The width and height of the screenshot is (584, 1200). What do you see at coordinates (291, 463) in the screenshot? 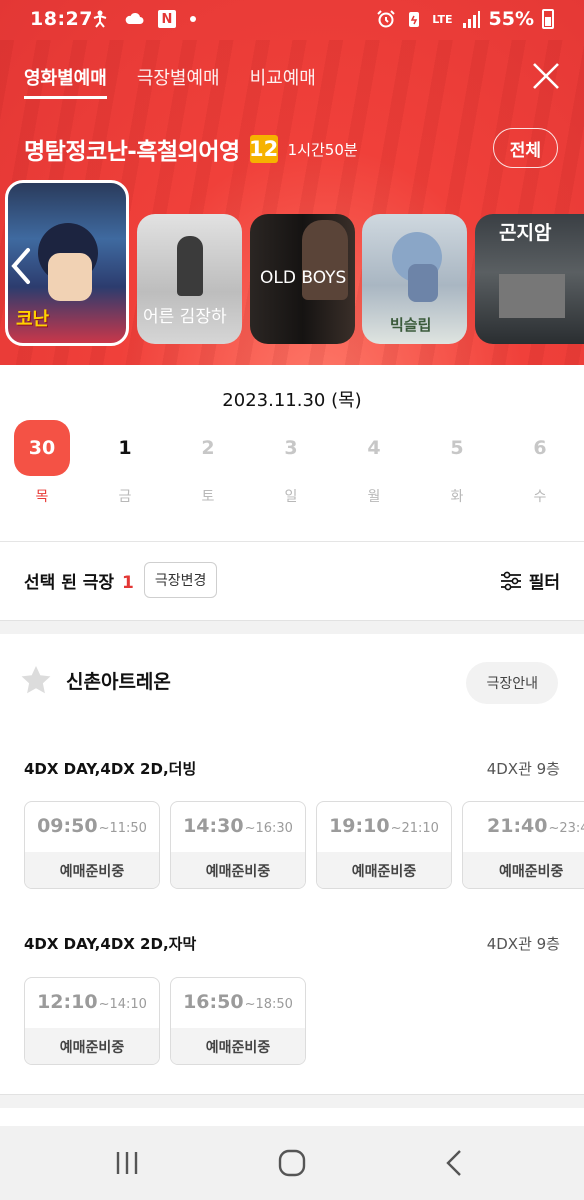
I see `day-item: 3 일` at bounding box center [291, 463].